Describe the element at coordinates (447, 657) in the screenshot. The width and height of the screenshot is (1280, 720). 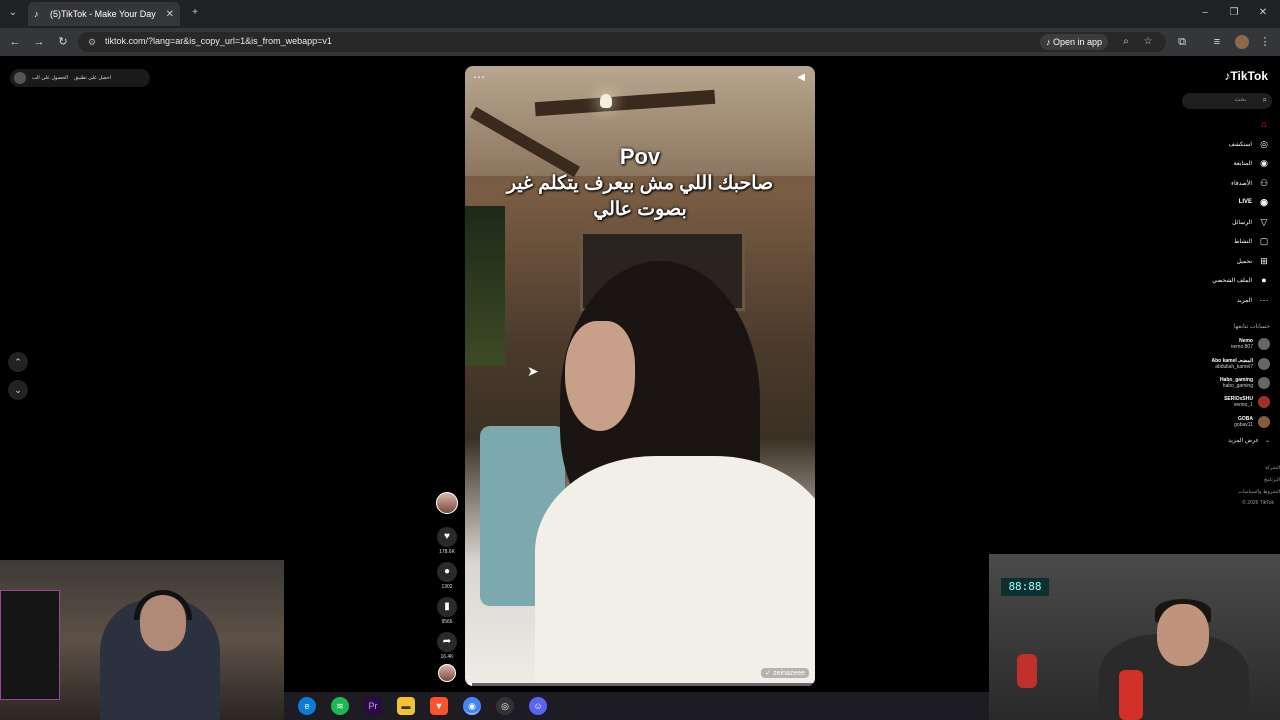
I see `share-count: 16.4K` at that location.